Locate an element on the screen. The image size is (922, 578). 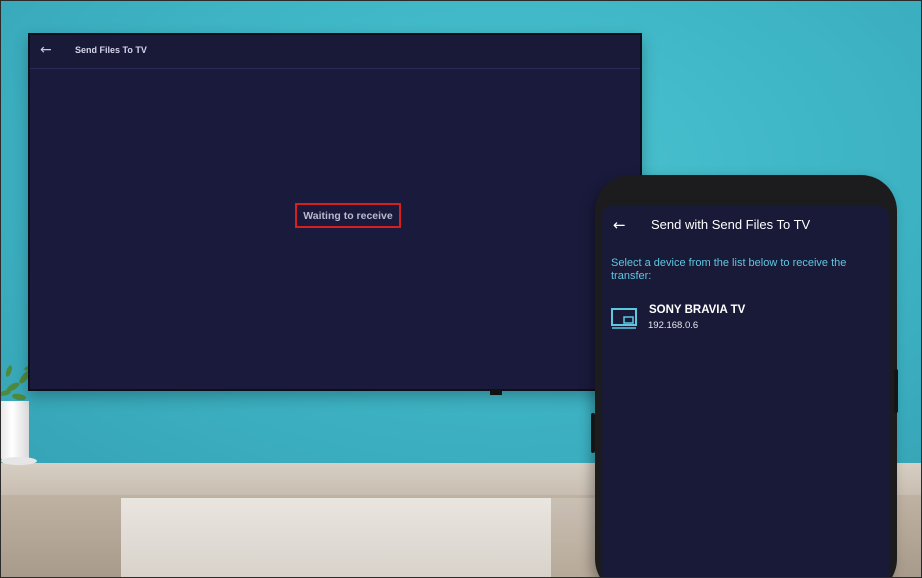
tv-device-icon is located at coordinates (624, 318).